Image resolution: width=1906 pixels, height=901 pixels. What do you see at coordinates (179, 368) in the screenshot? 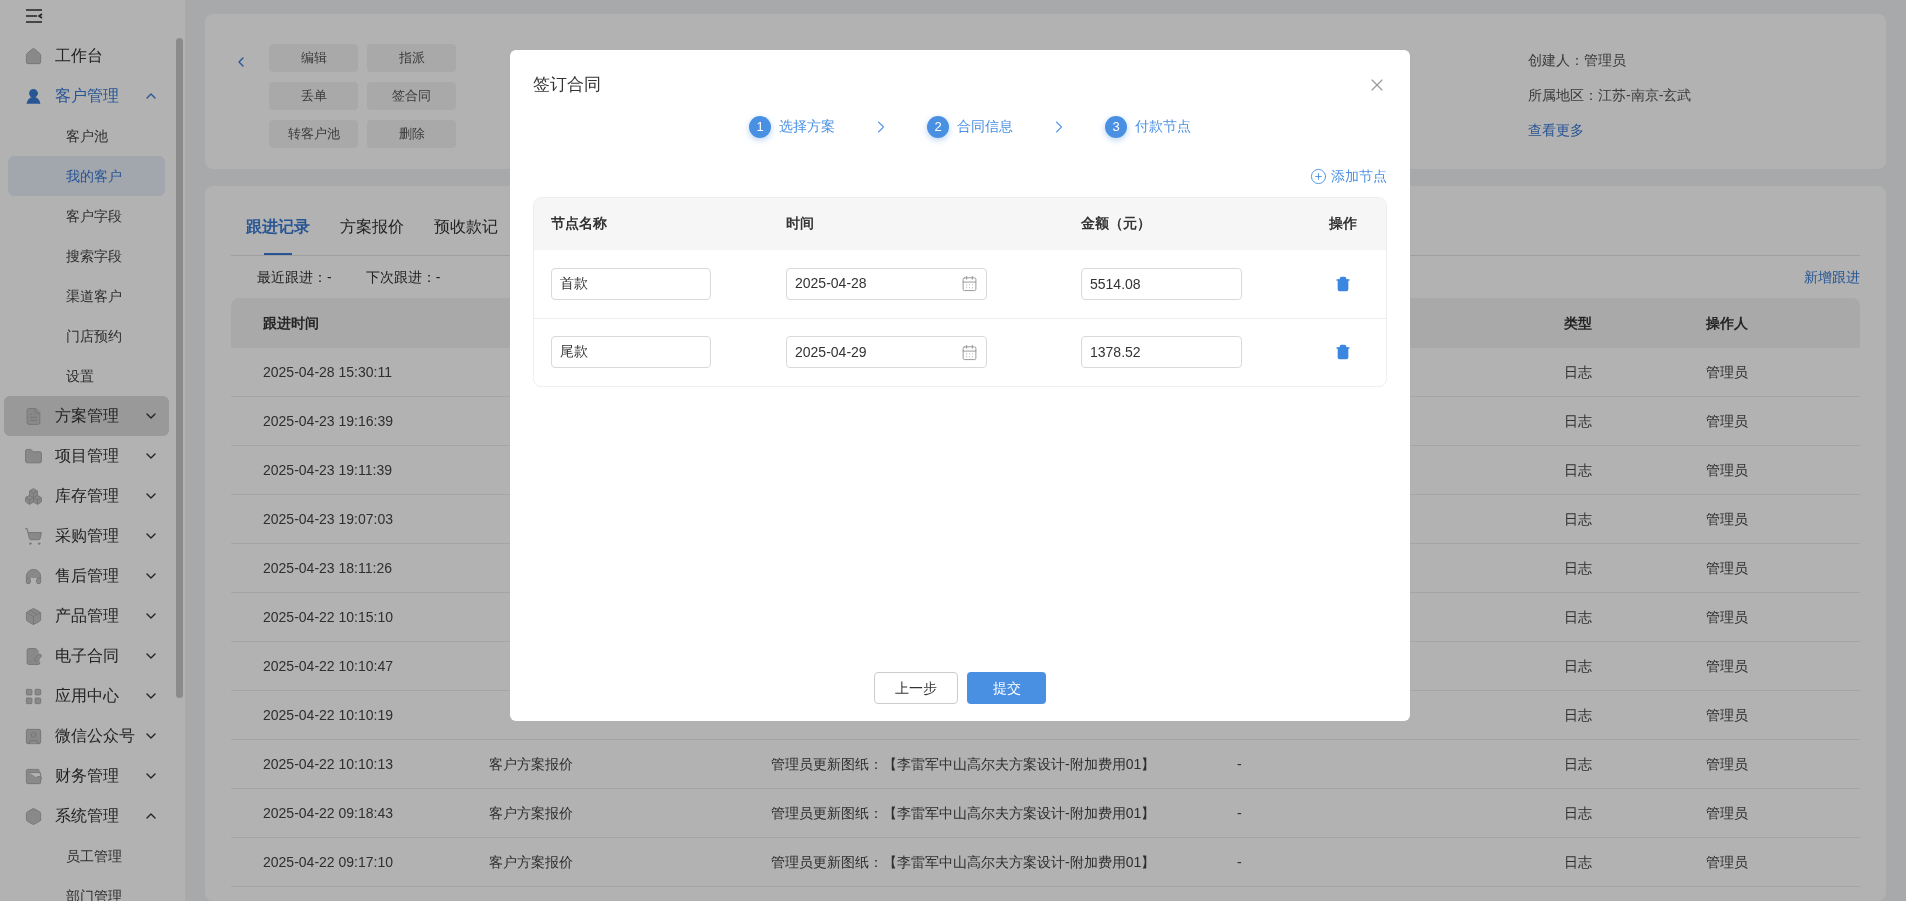
I see `scrollbar` at bounding box center [179, 368].